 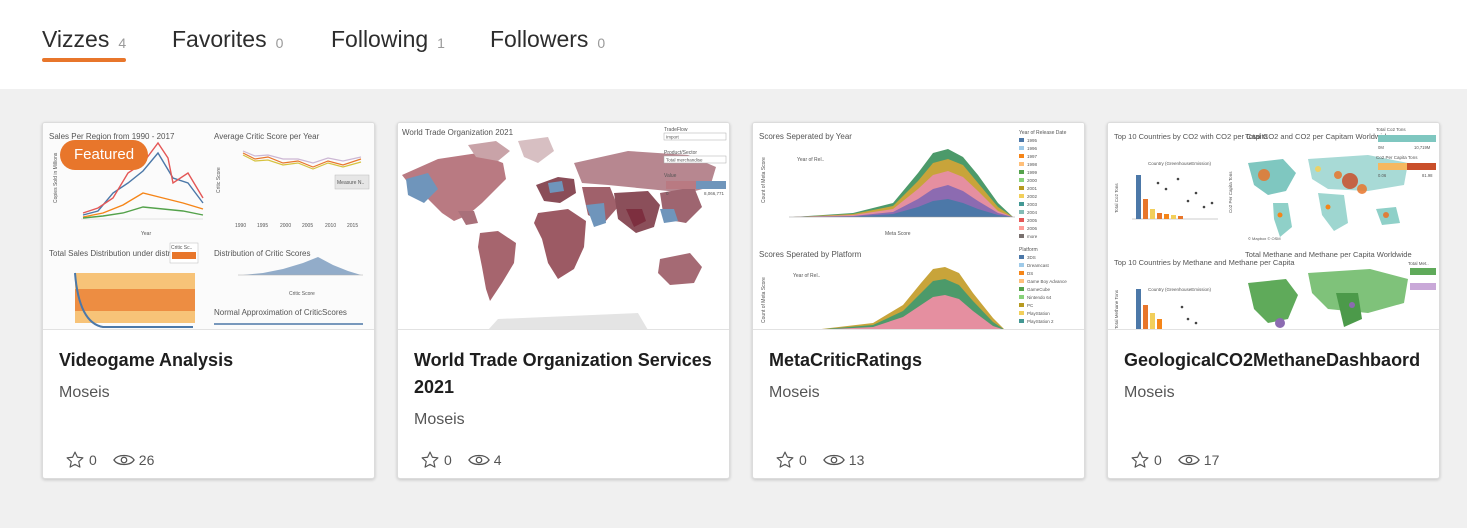 I want to click on legend-item: 2002, so click(x=1032, y=196).